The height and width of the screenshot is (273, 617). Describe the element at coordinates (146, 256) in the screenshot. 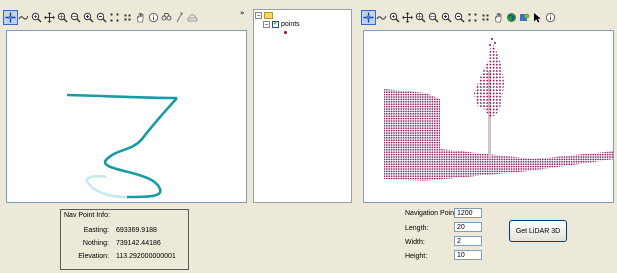

I see `elevation-value: 113.292000000001` at that location.